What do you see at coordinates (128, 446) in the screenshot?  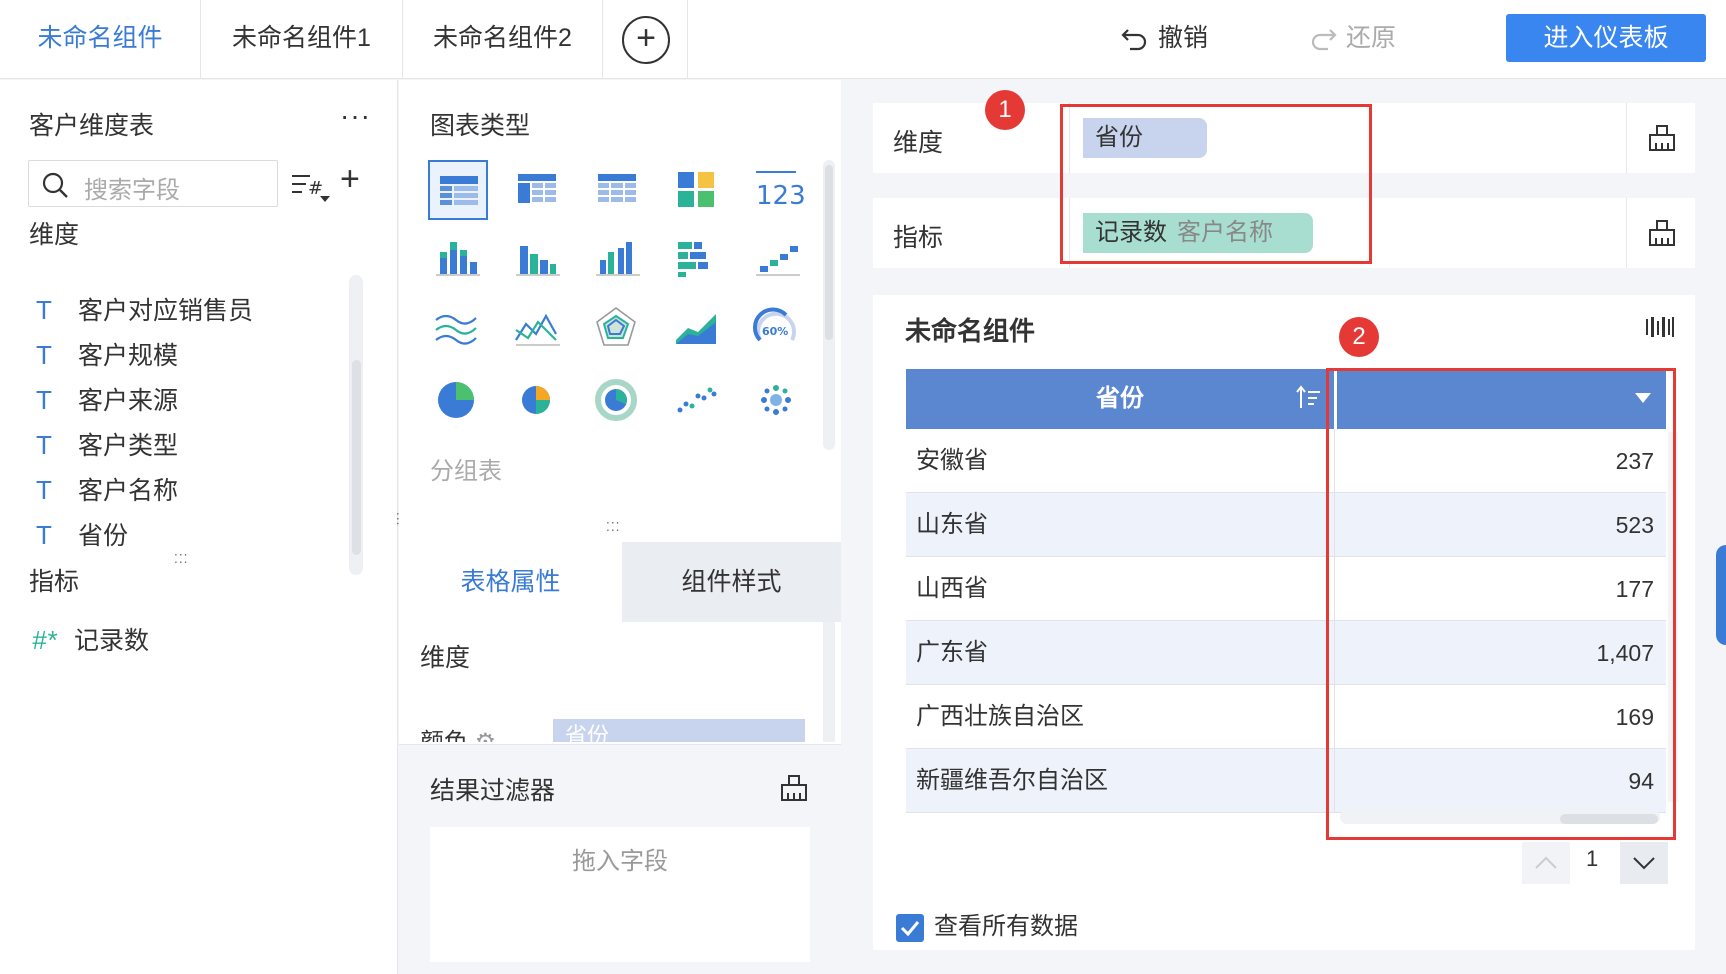 I see `field-label: 客户类型` at bounding box center [128, 446].